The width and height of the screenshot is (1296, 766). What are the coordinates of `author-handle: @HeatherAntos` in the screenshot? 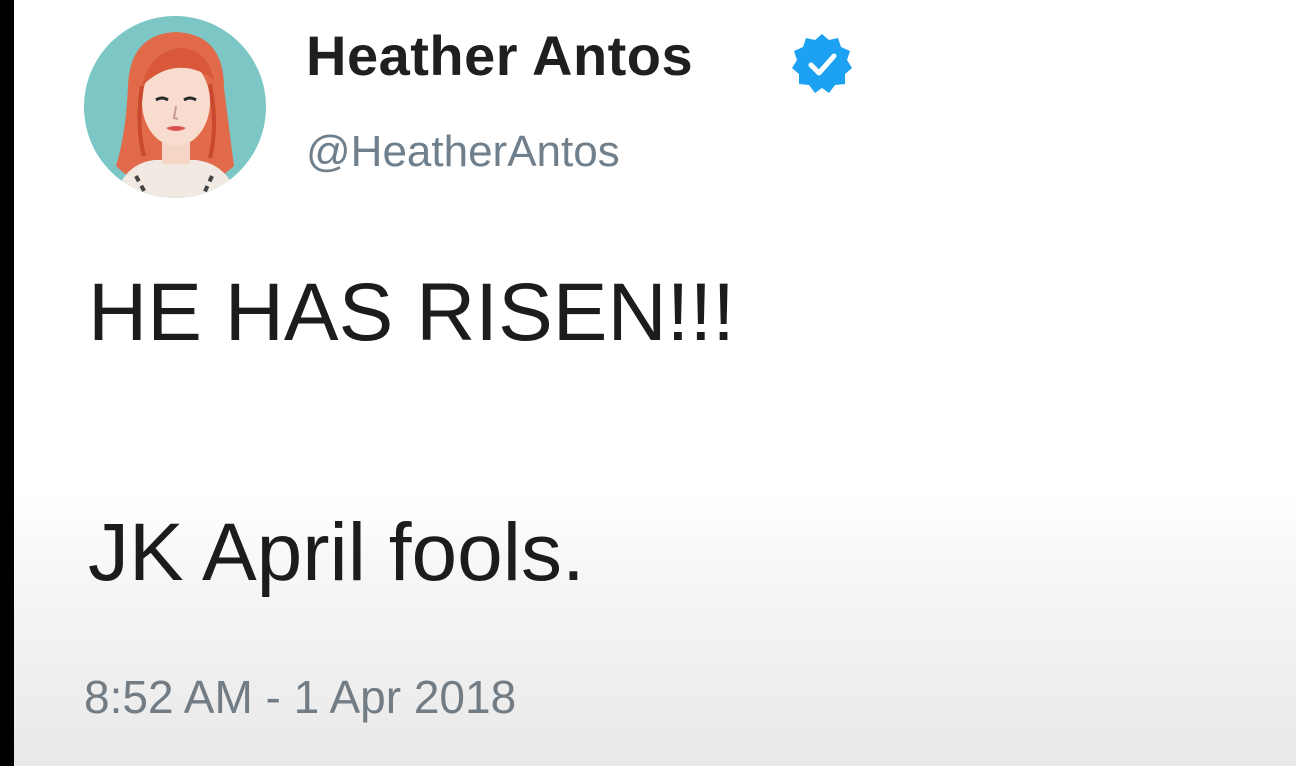 It's located at (463, 152).